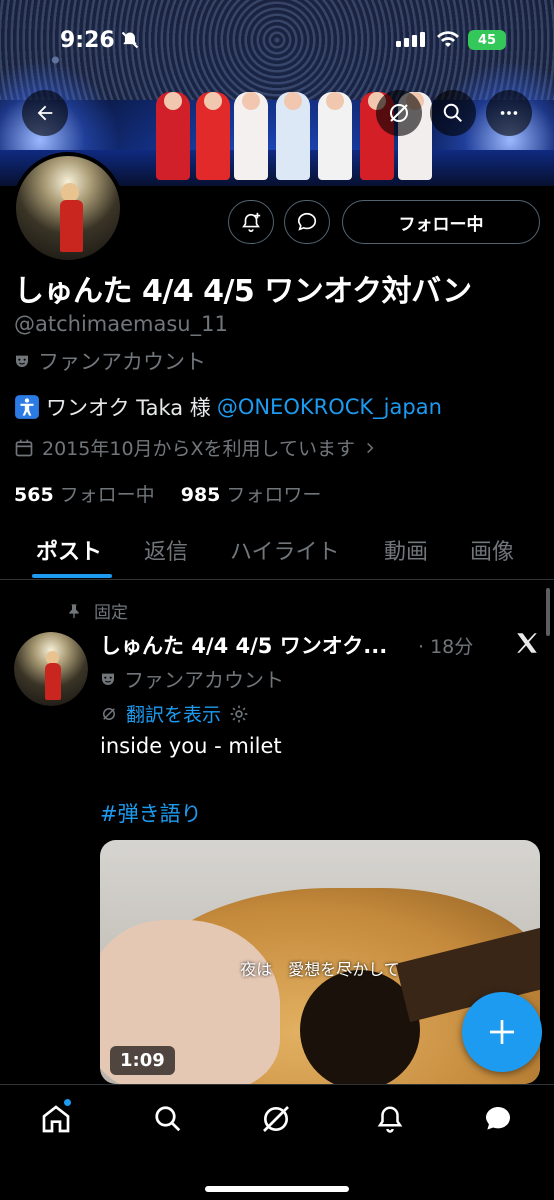 The image size is (554, 1200). I want to click on back-button, so click(45, 113).